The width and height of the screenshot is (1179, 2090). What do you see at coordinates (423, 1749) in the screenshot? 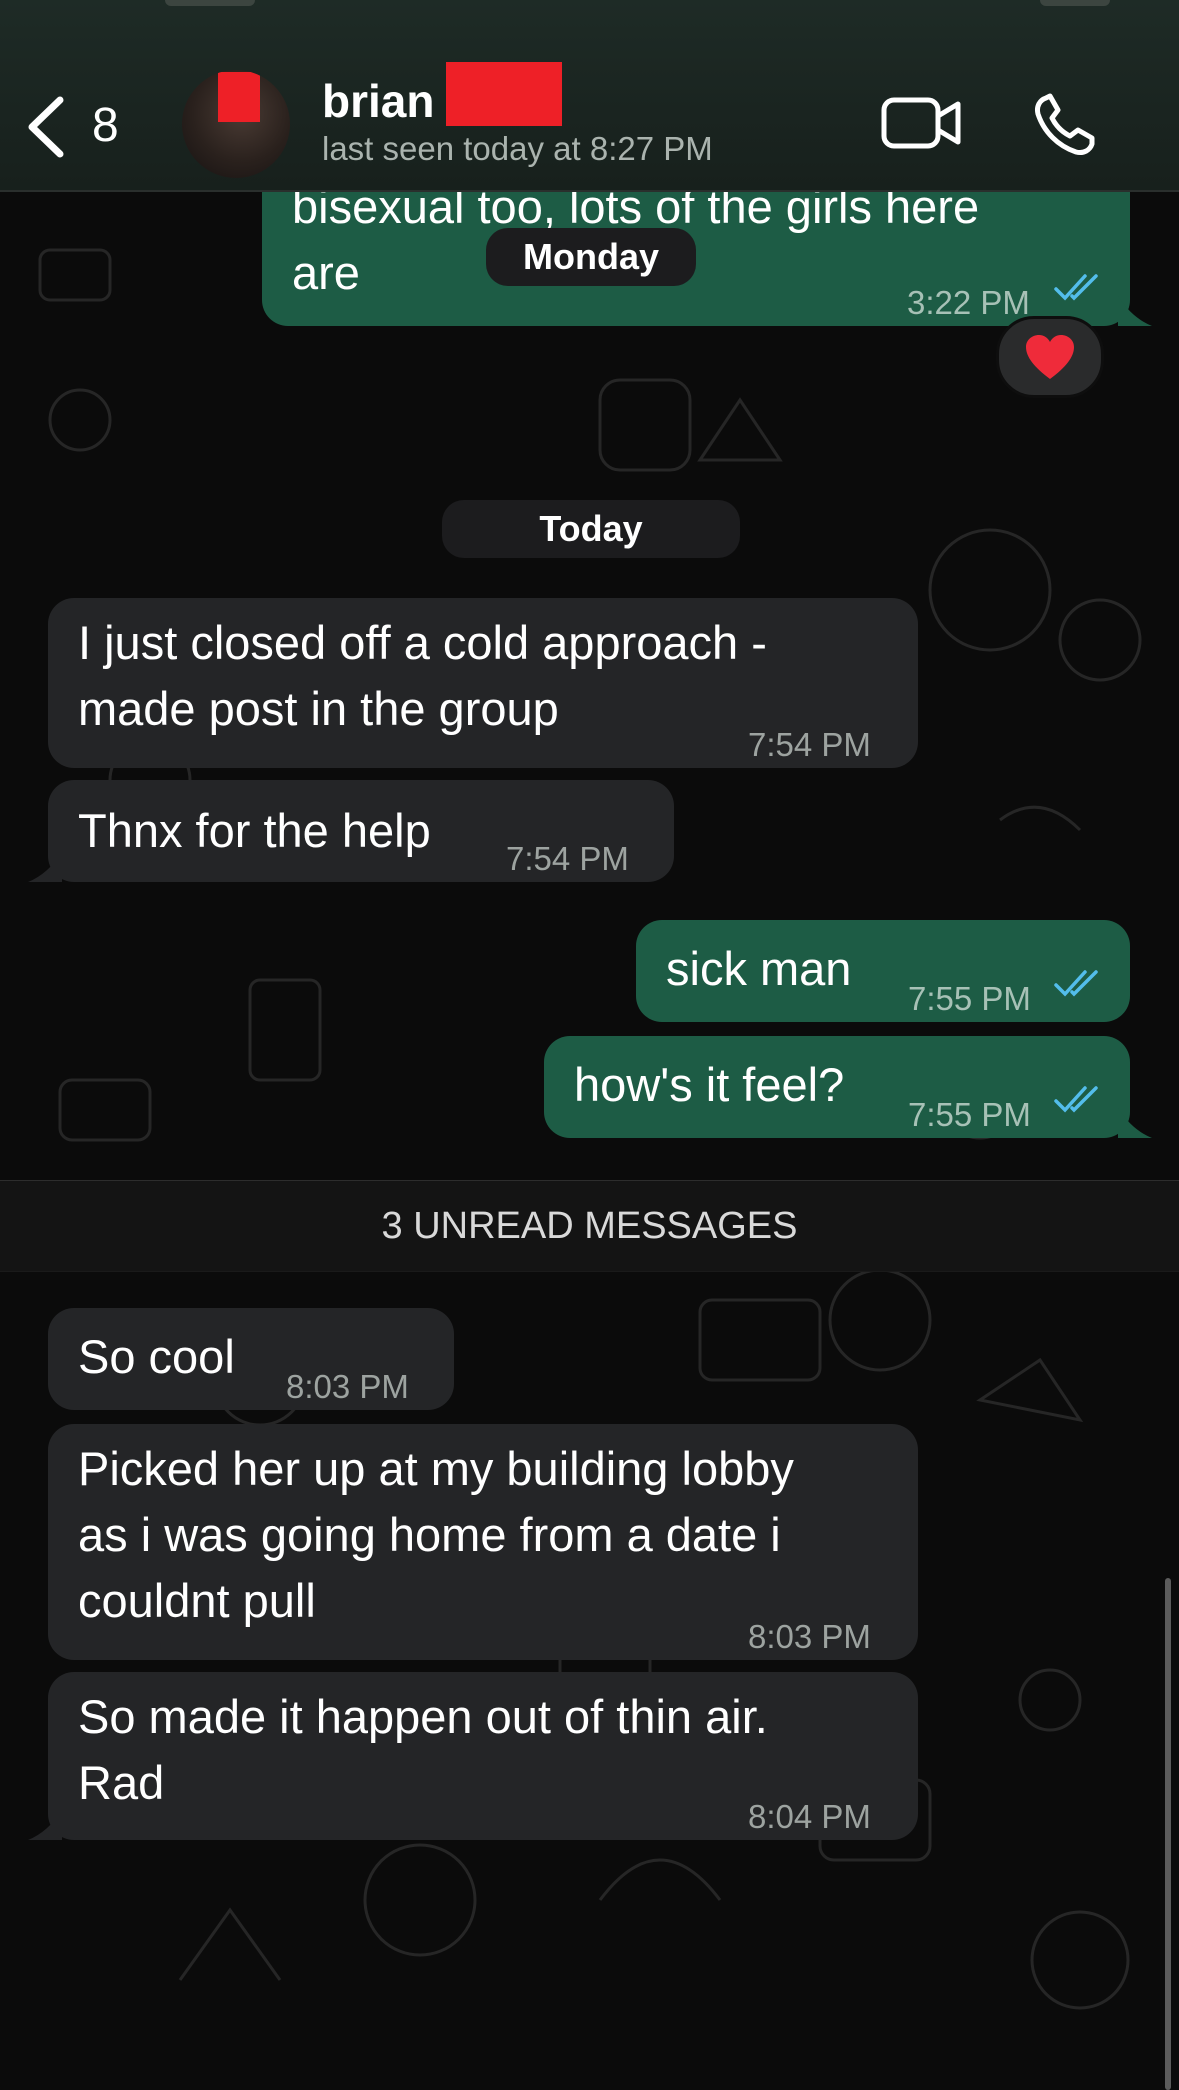
I see `message-text: So made it happen out of thin air. Rad` at bounding box center [423, 1749].